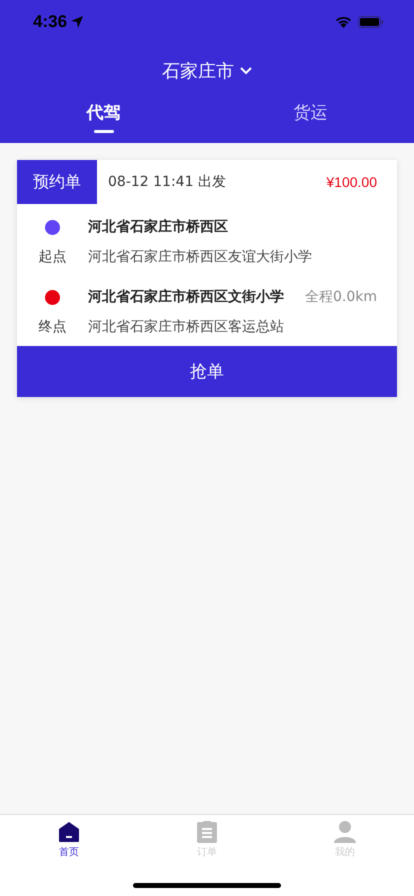  What do you see at coordinates (341, 297) in the screenshot?
I see `distance: 全程0.0km` at bounding box center [341, 297].